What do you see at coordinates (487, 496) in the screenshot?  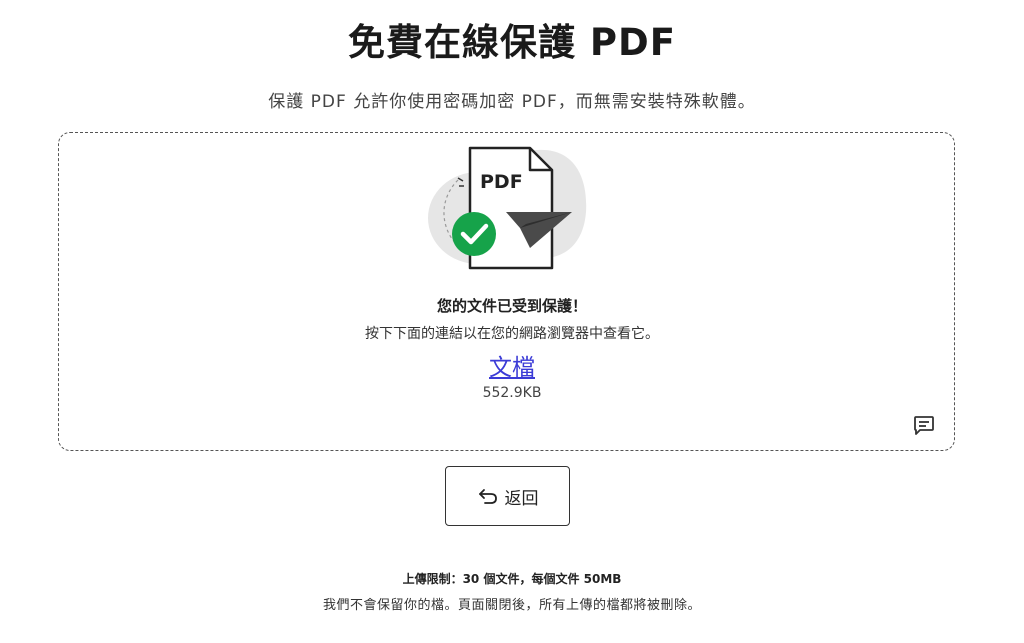 I see `undo-arrow-icon` at bounding box center [487, 496].